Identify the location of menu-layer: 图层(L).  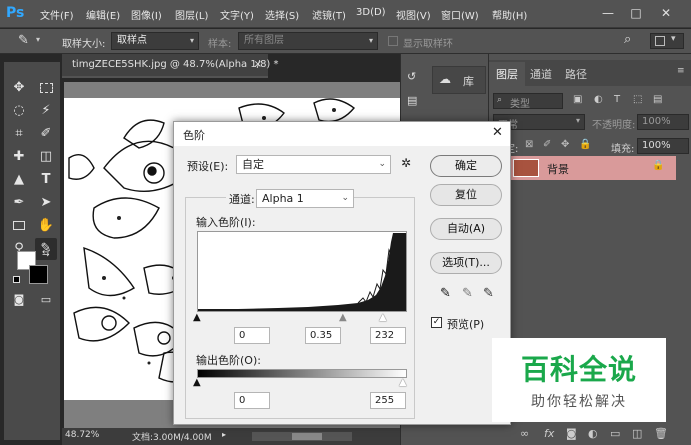
(191, 14).